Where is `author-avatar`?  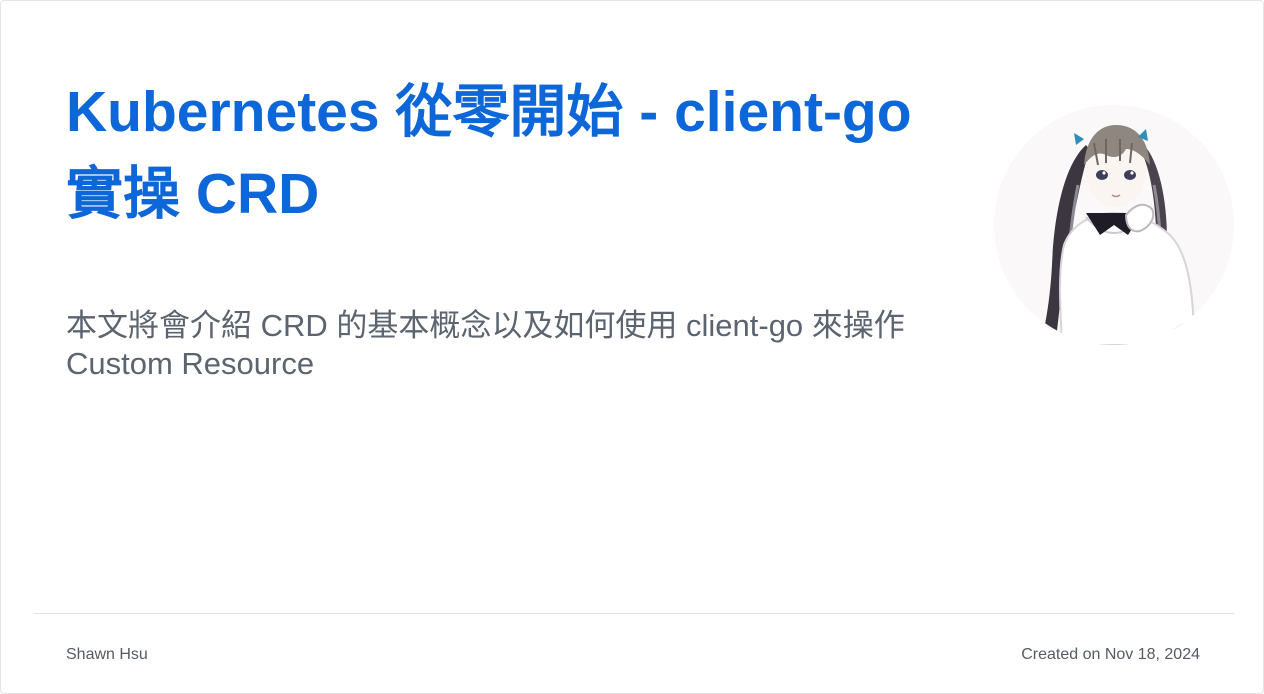 author-avatar is located at coordinates (1114, 225).